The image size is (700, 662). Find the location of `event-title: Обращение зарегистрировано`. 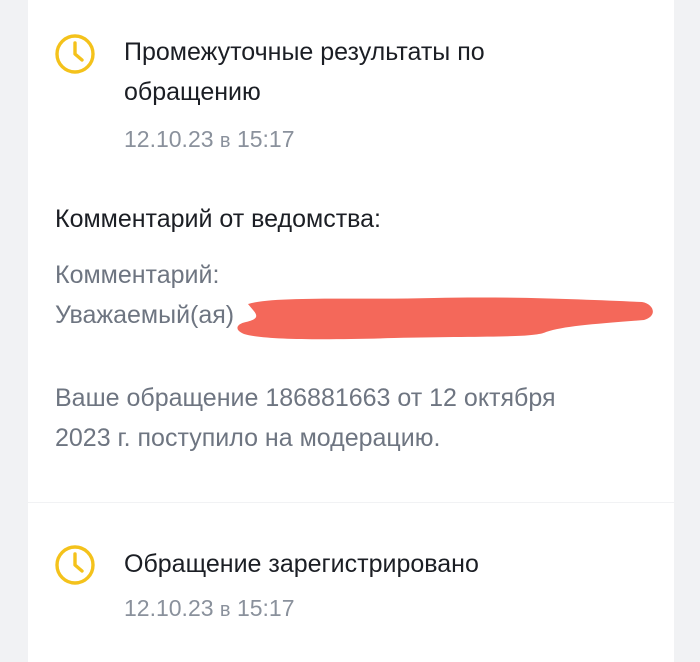

event-title: Обращение зарегистрировано is located at coordinates (359, 564).